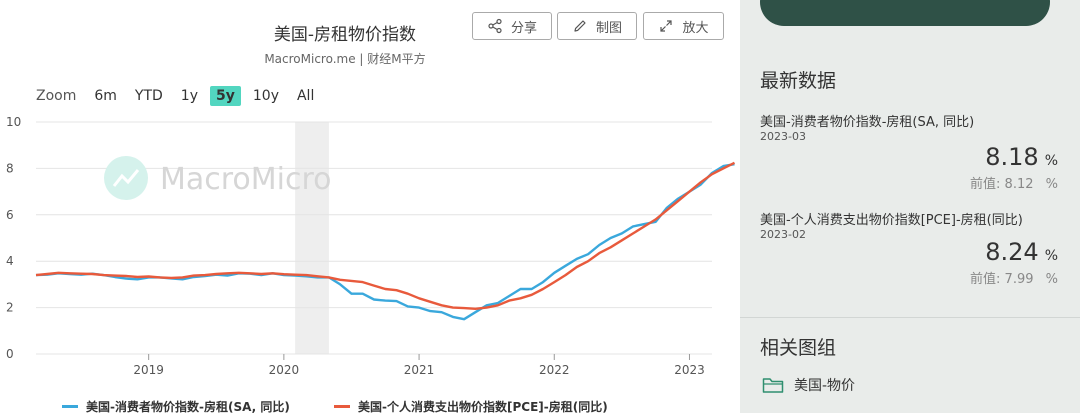 The height and width of the screenshot is (415, 1080). Describe the element at coordinates (225, 96) in the screenshot. I see `zoom-5y: 5y` at that location.